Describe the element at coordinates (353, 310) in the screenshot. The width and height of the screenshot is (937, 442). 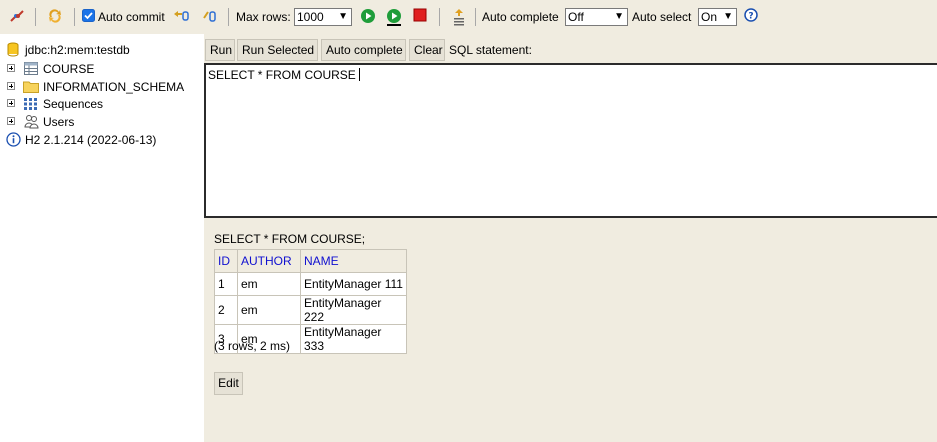
I see `table-cell: EntityManager 222` at that location.